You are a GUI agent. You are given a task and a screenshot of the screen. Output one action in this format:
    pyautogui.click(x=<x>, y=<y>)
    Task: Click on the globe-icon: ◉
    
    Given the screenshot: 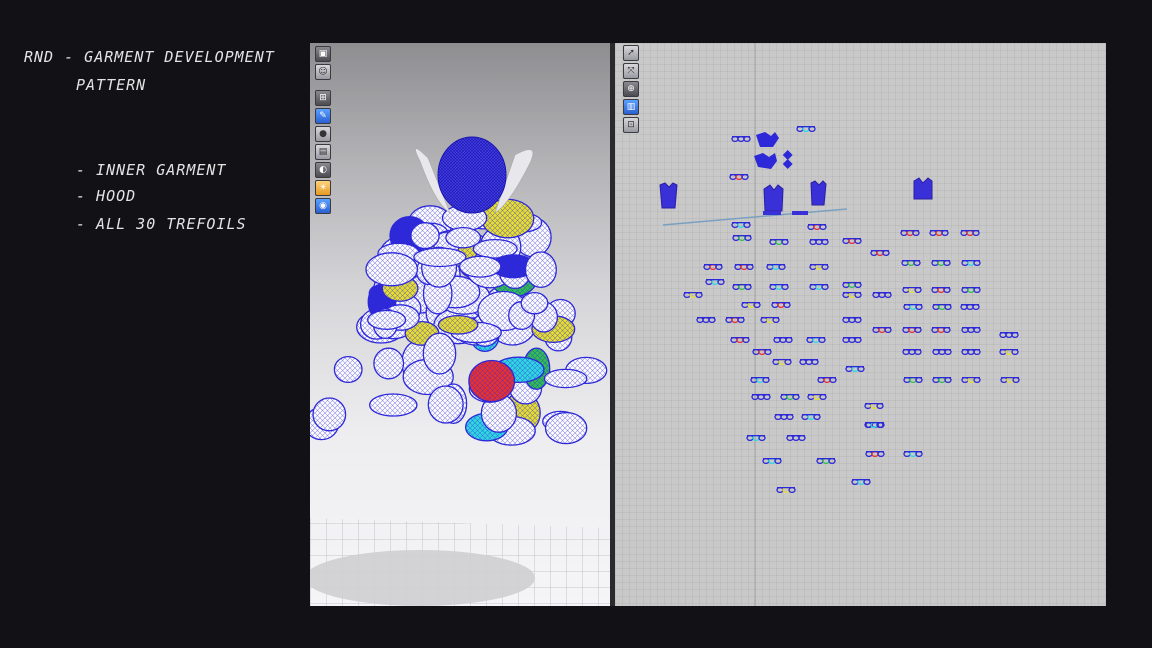 What is the action you would take?
    pyautogui.click(x=323, y=206)
    